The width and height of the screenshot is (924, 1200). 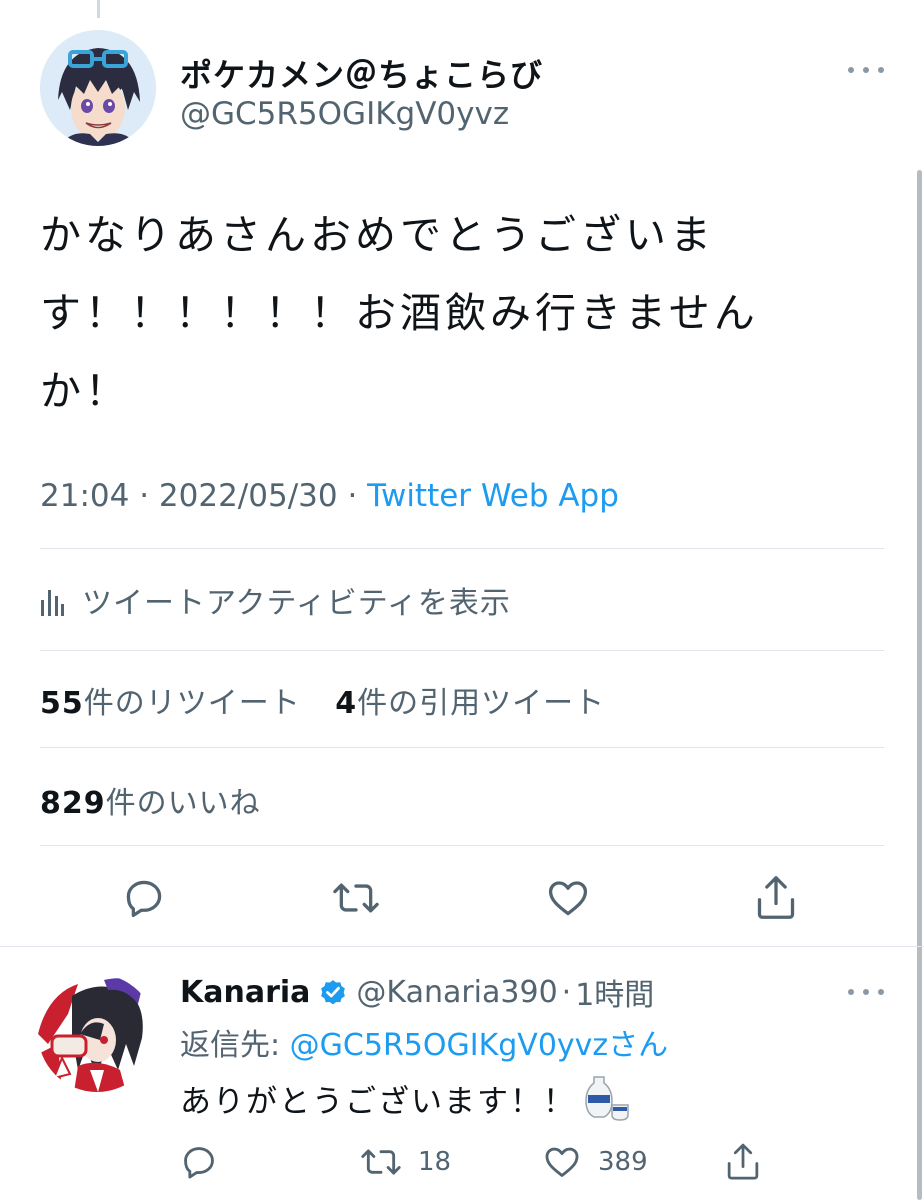 I want to click on author-name: ポケカメン＠ちょこらび, so click(x=361, y=73).